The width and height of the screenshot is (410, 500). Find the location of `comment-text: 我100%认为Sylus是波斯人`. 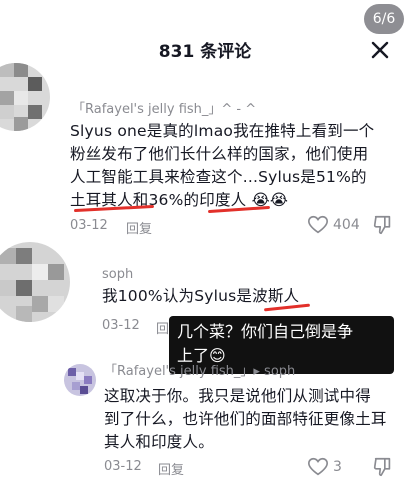

comment-text: 我100%认为Sylus是波斯人 is located at coordinates (201, 296).